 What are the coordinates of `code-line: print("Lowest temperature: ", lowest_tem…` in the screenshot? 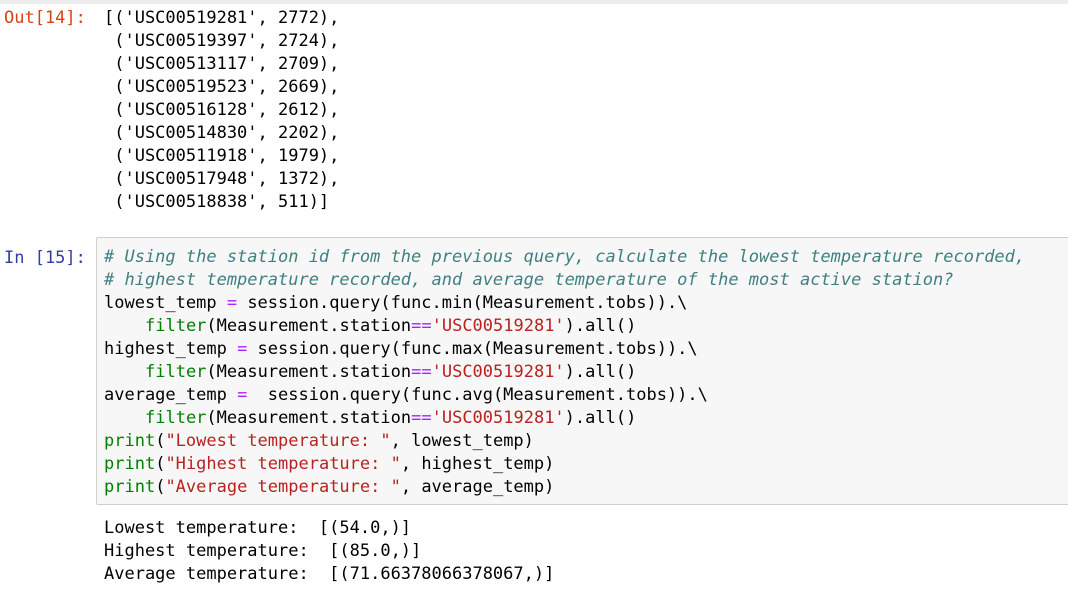 It's located at (319, 441).